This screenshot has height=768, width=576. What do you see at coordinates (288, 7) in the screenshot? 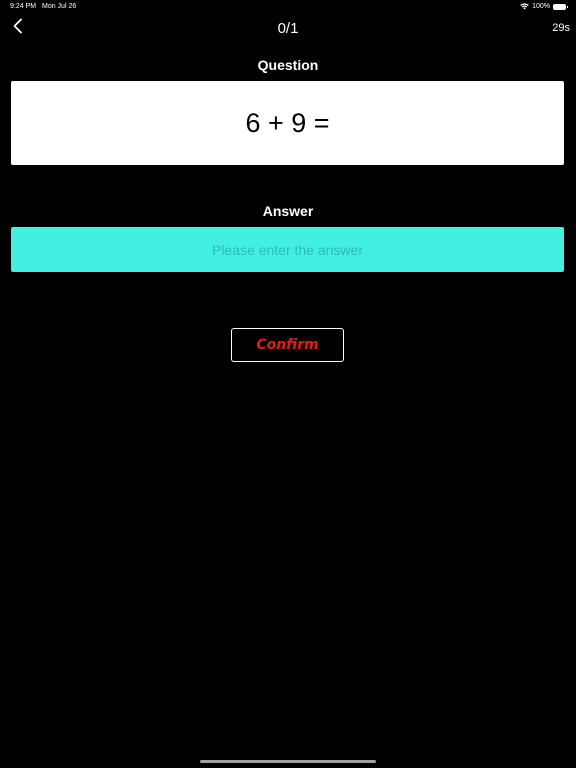
I see `status-bar: 9:24 PM Mon Jul 26 100%` at bounding box center [288, 7].